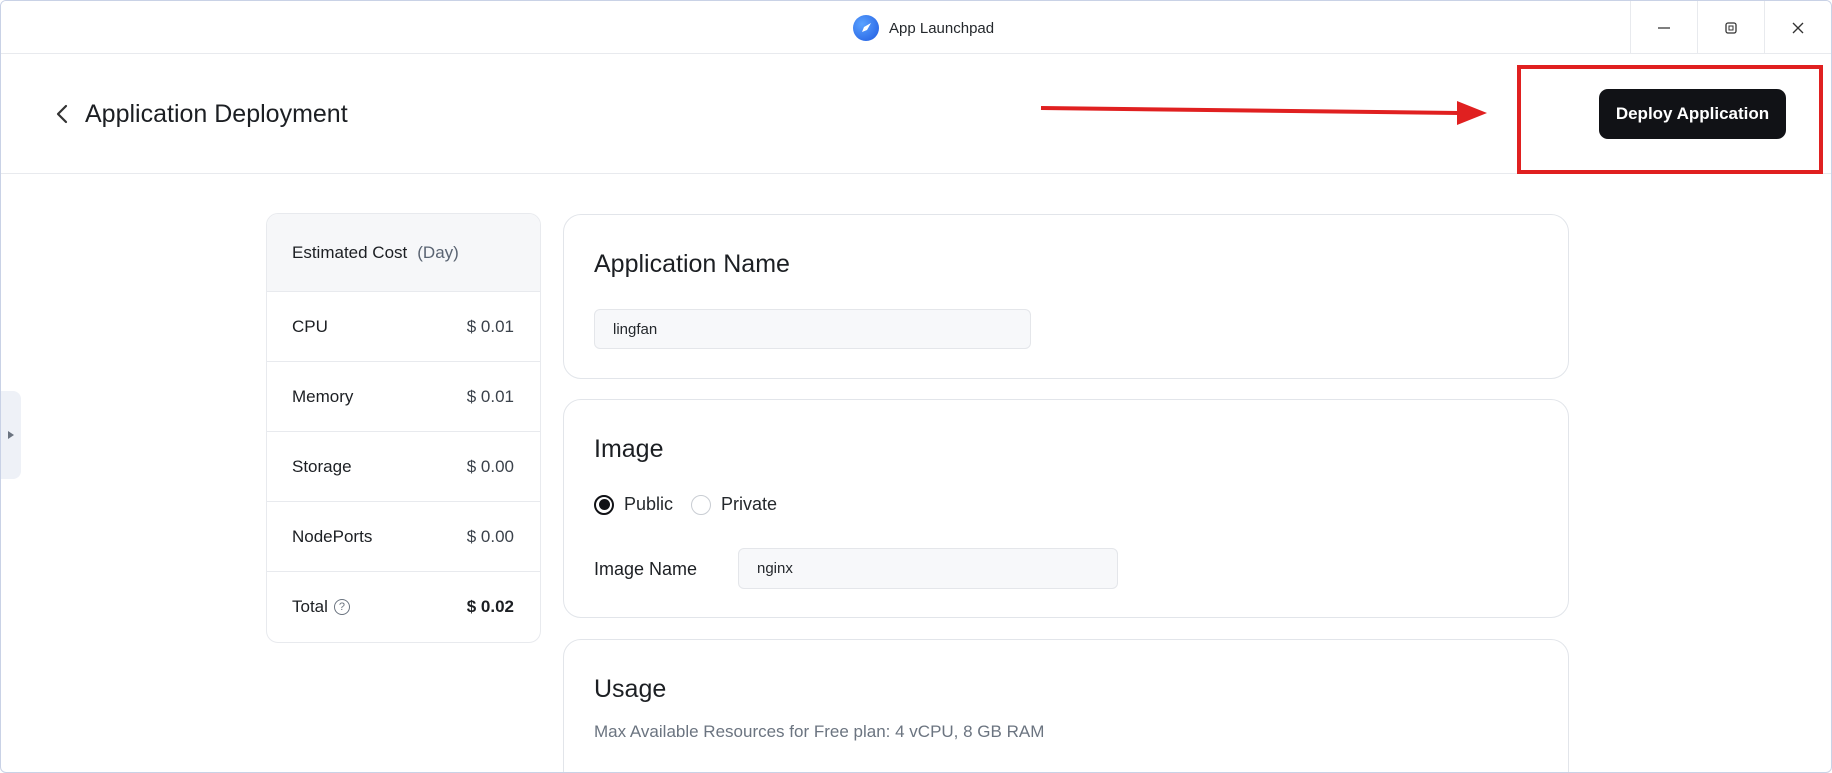  I want to click on back-button, so click(62, 114).